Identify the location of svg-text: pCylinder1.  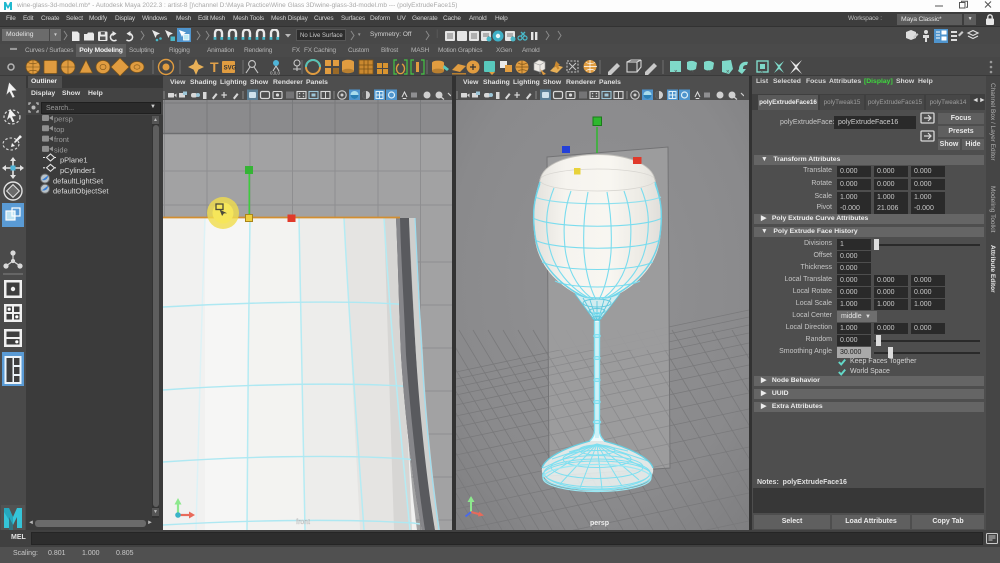
(78, 170).